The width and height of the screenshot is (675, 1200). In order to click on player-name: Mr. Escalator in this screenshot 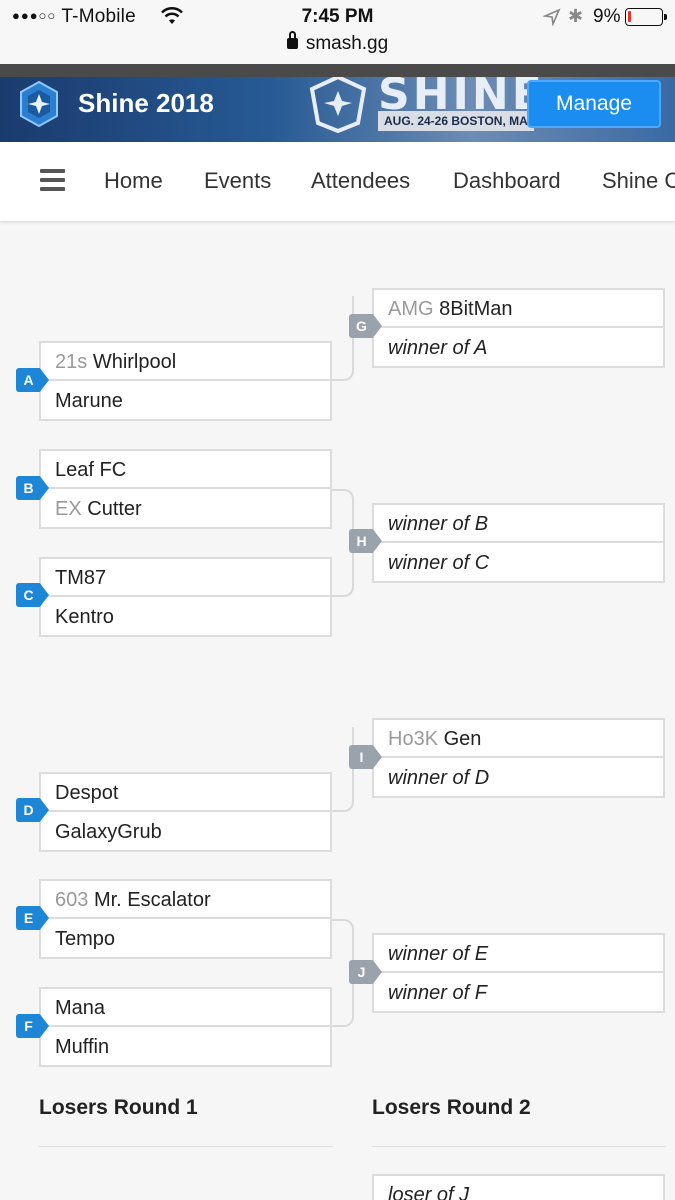, I will do `click(152, 900)`.